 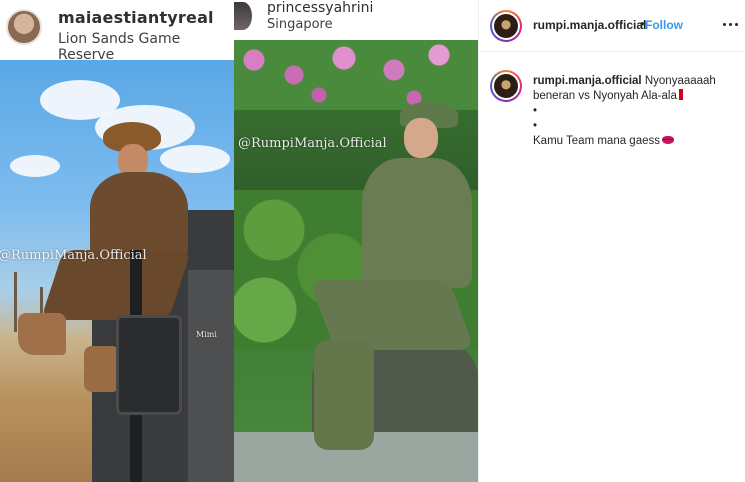 I want to click on left-photo-location: Lion Sands Game Reserve, so click(x=119, y=47).